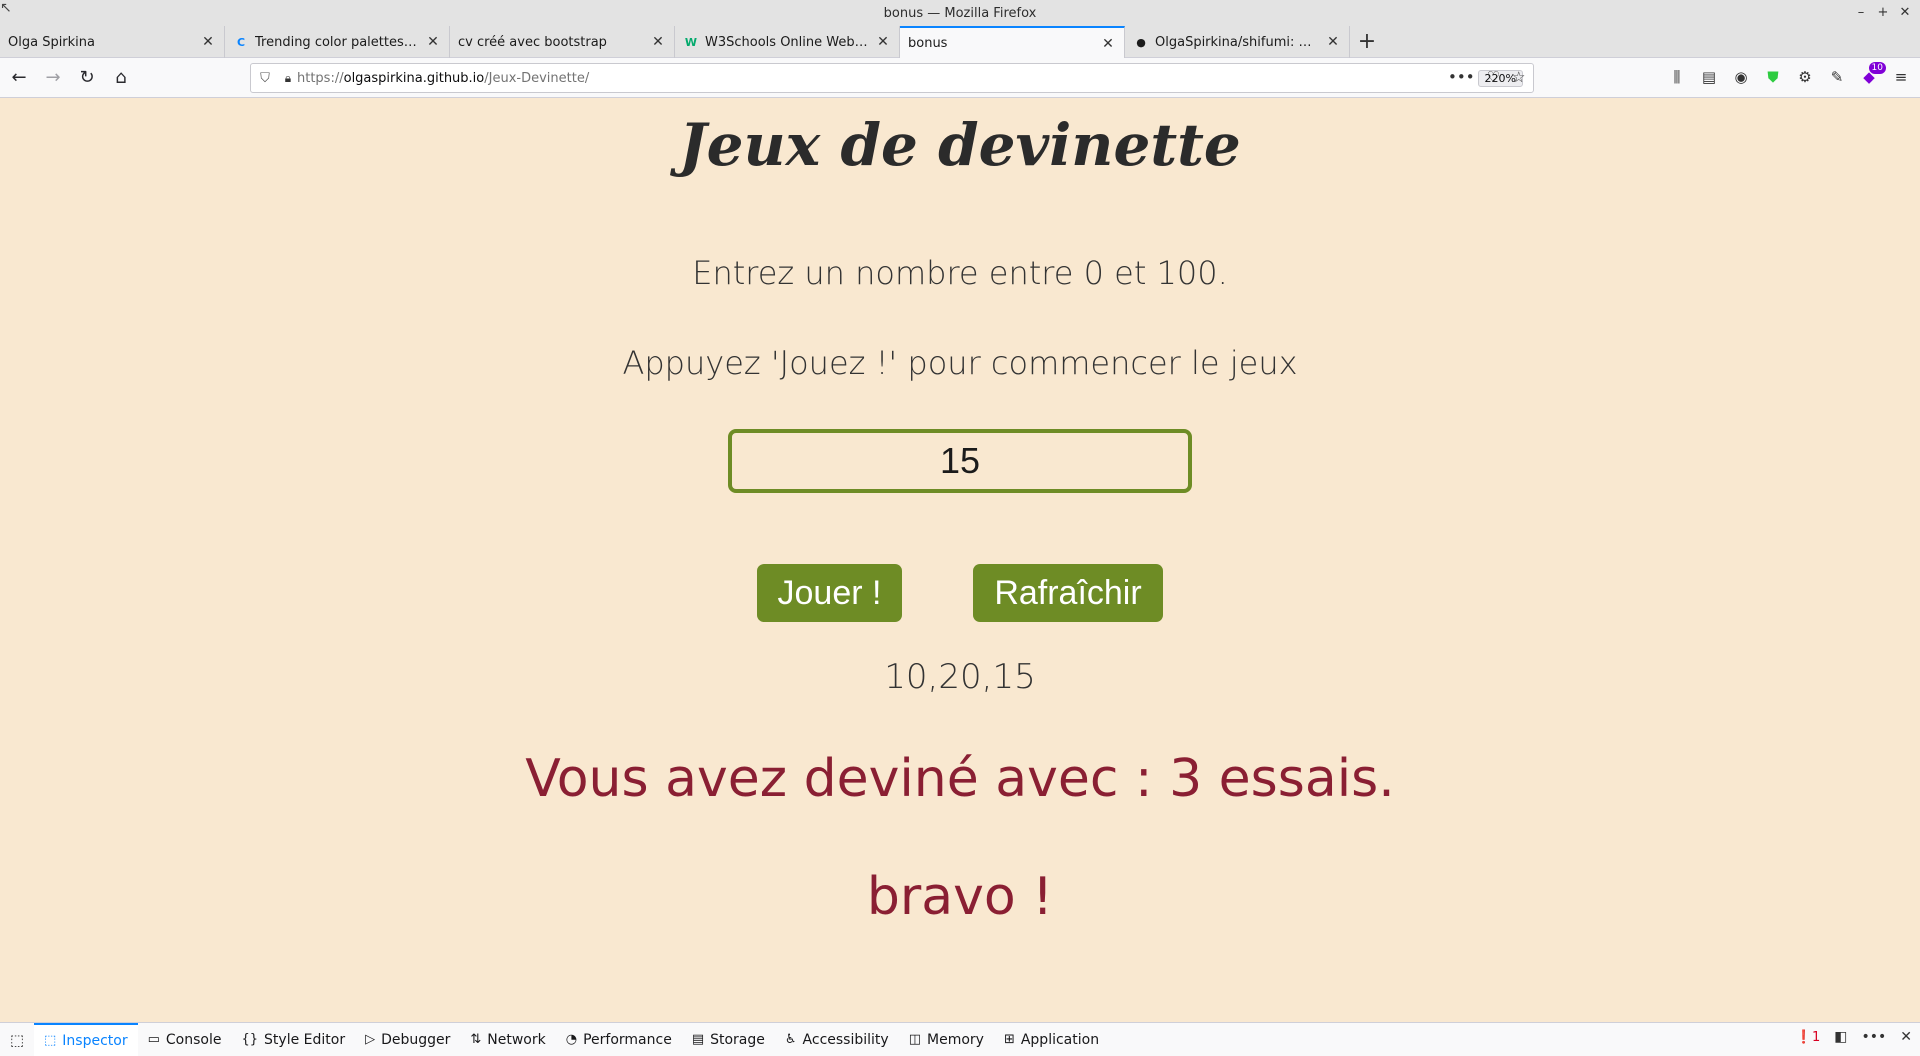 The height and width of the screenshot is (1056, 1920). What do you see at coordinates (153, 1039) in the screenshot?
I see `console-icon: ▭` at bounding box center [153, 1039].